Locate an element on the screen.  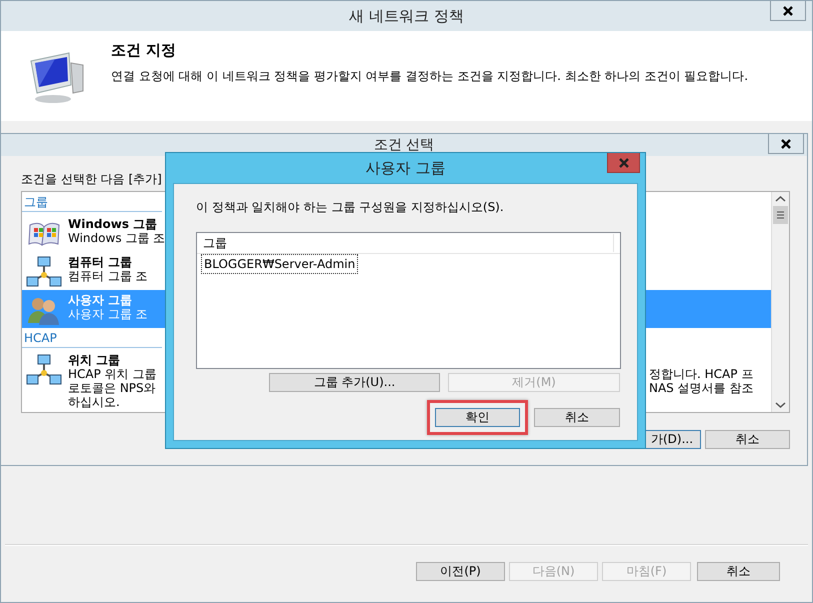
group-header: HCAP is located at coordinates (92, 338).